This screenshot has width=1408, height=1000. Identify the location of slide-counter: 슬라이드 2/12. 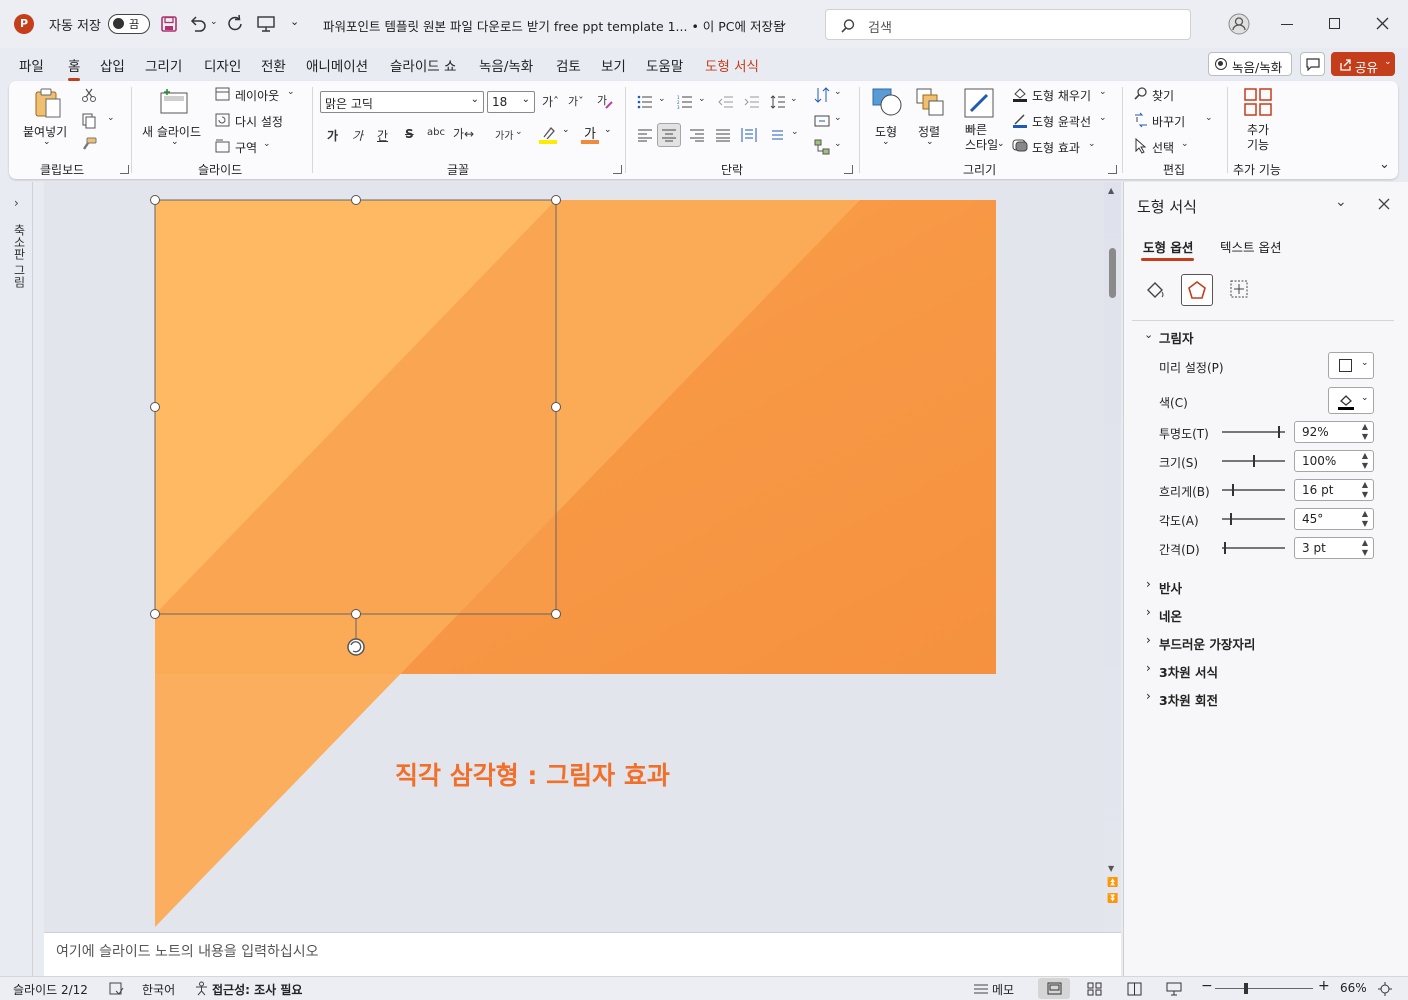
(50, 989).